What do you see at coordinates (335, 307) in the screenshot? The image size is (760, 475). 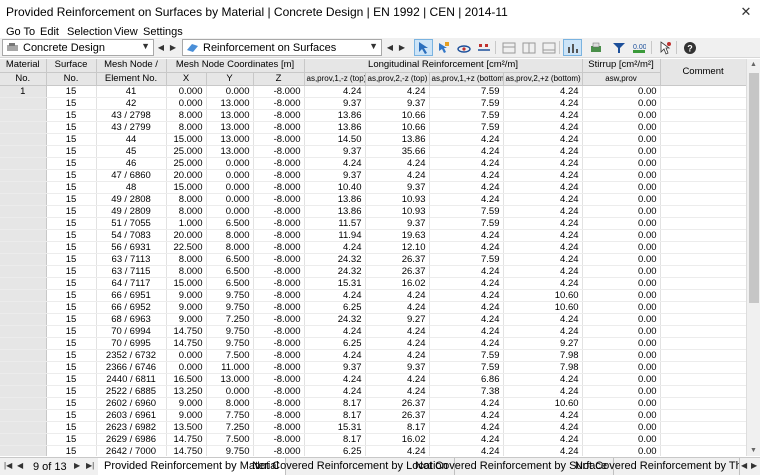 I see `table-cell: 6.25` at bounding box center [335, 307].